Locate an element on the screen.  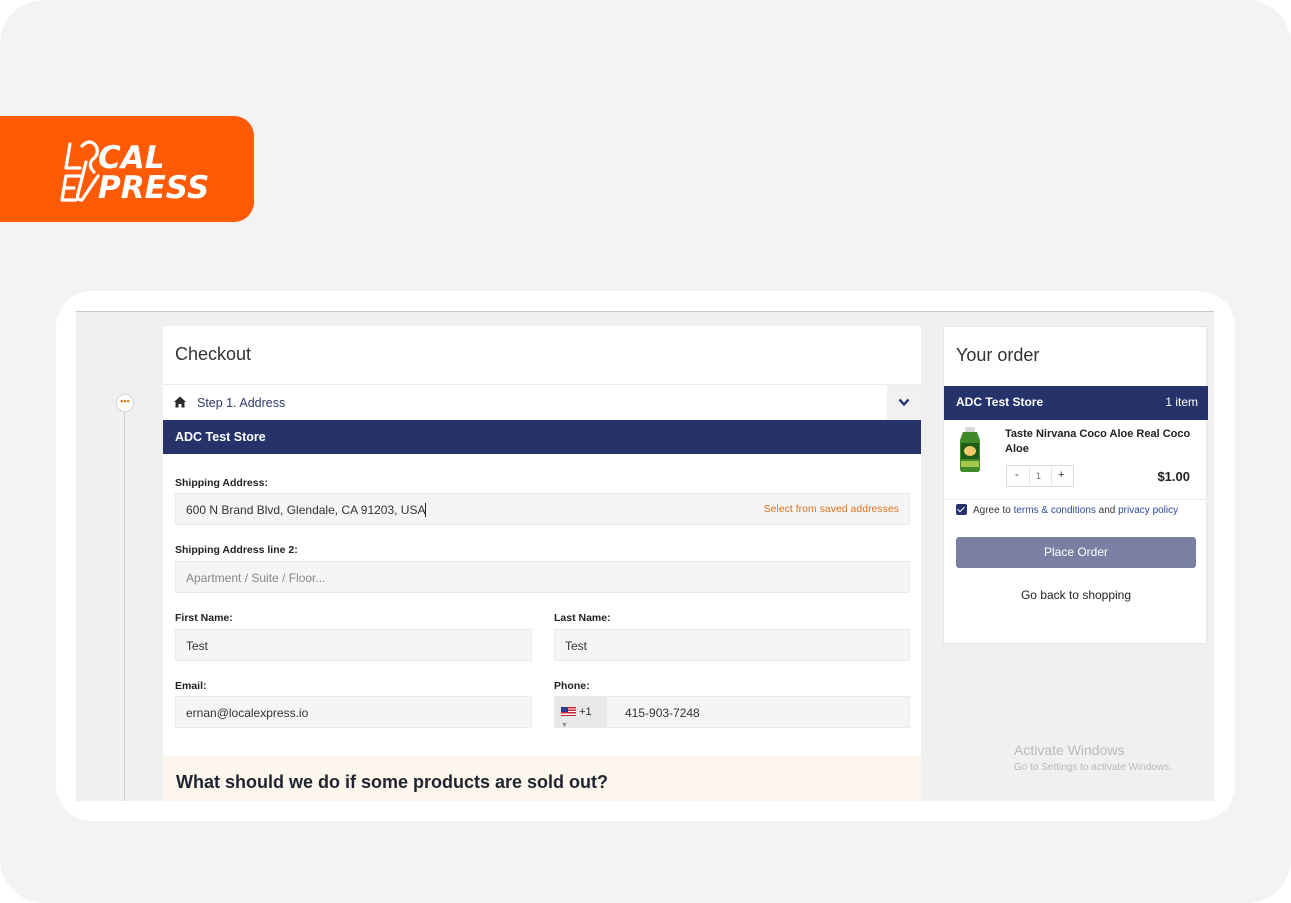
country-code-select: +1 ▼ is located at coordinates (581, 713).